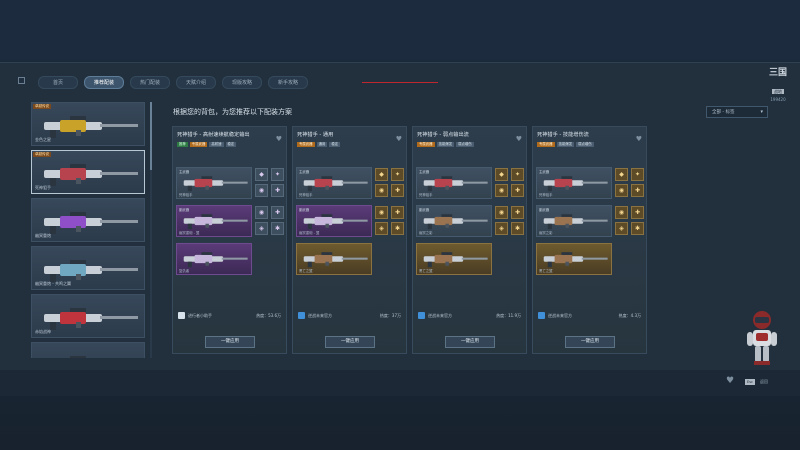 The height and width of the screenshot is (450, 800). Describe the element at coordinates (288, 82) in the screenshot. I see `tab-6: 新手攻略` at that location.